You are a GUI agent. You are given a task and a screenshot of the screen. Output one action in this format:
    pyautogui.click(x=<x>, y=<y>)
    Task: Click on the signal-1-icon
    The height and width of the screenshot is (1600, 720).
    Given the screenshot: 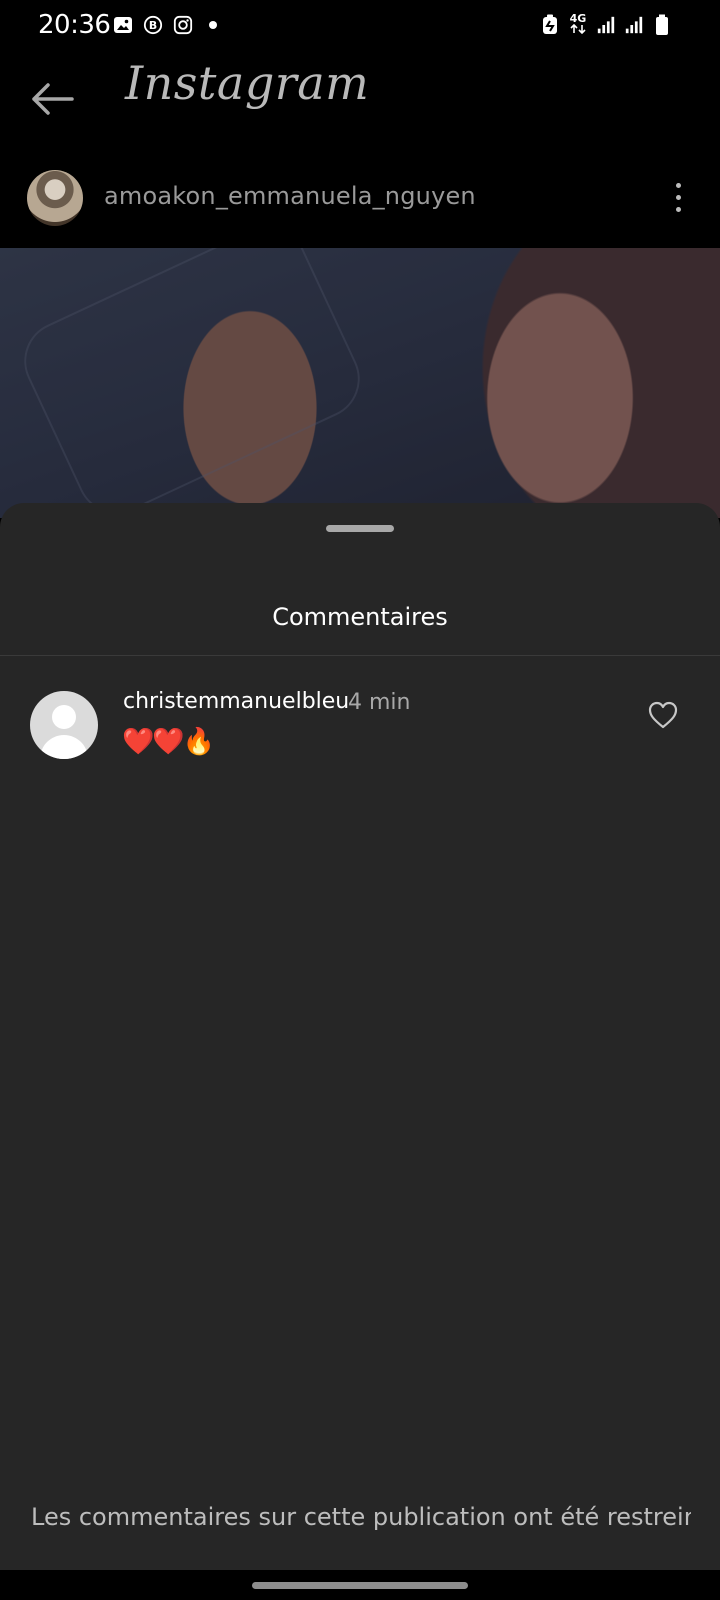 What is the action you would take?
    pyautogui.click(x=606, y=25)
    